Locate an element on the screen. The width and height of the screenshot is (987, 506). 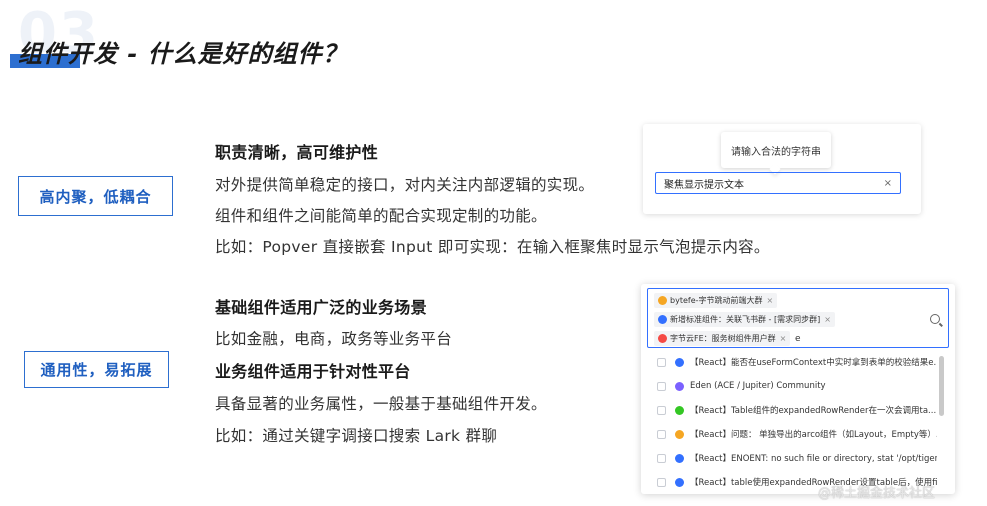
chip-label: bytefe-字节跳动前端大群 is located at coordinates (716, 300).